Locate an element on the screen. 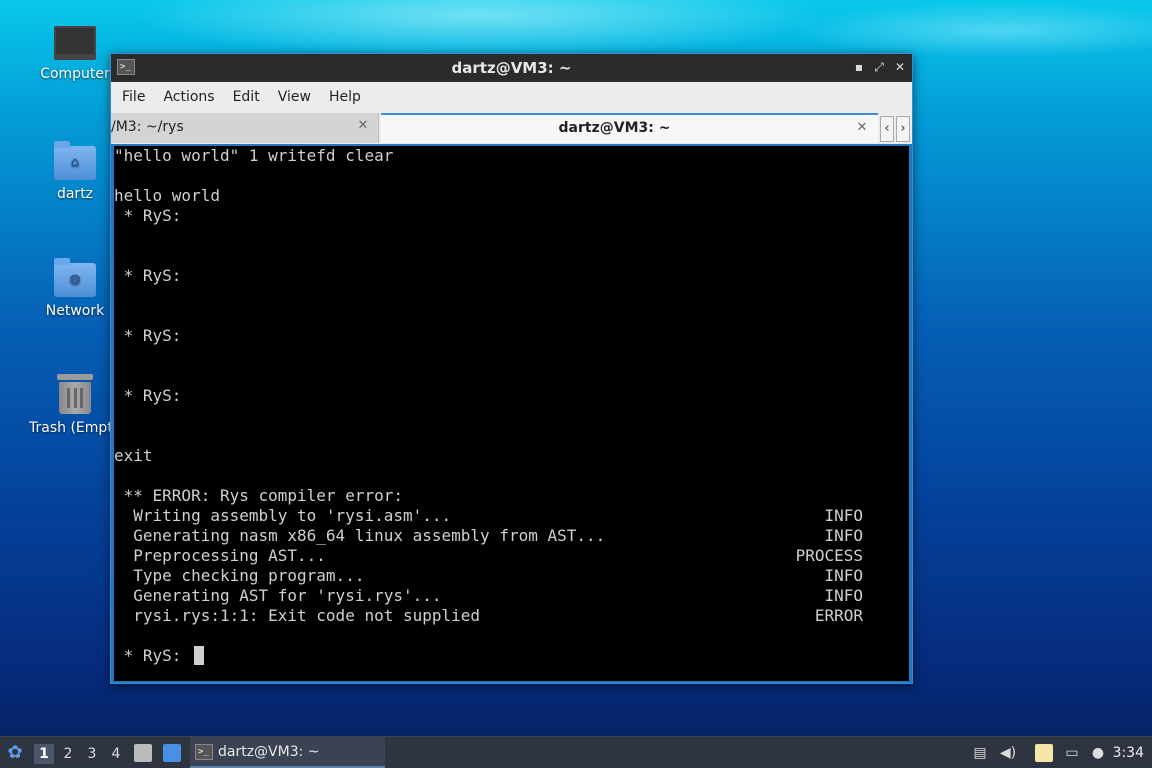 This screenshot has height=768, width=1152. tab-label: dartz@VM3: ~ is located at coordinates (614, 128).